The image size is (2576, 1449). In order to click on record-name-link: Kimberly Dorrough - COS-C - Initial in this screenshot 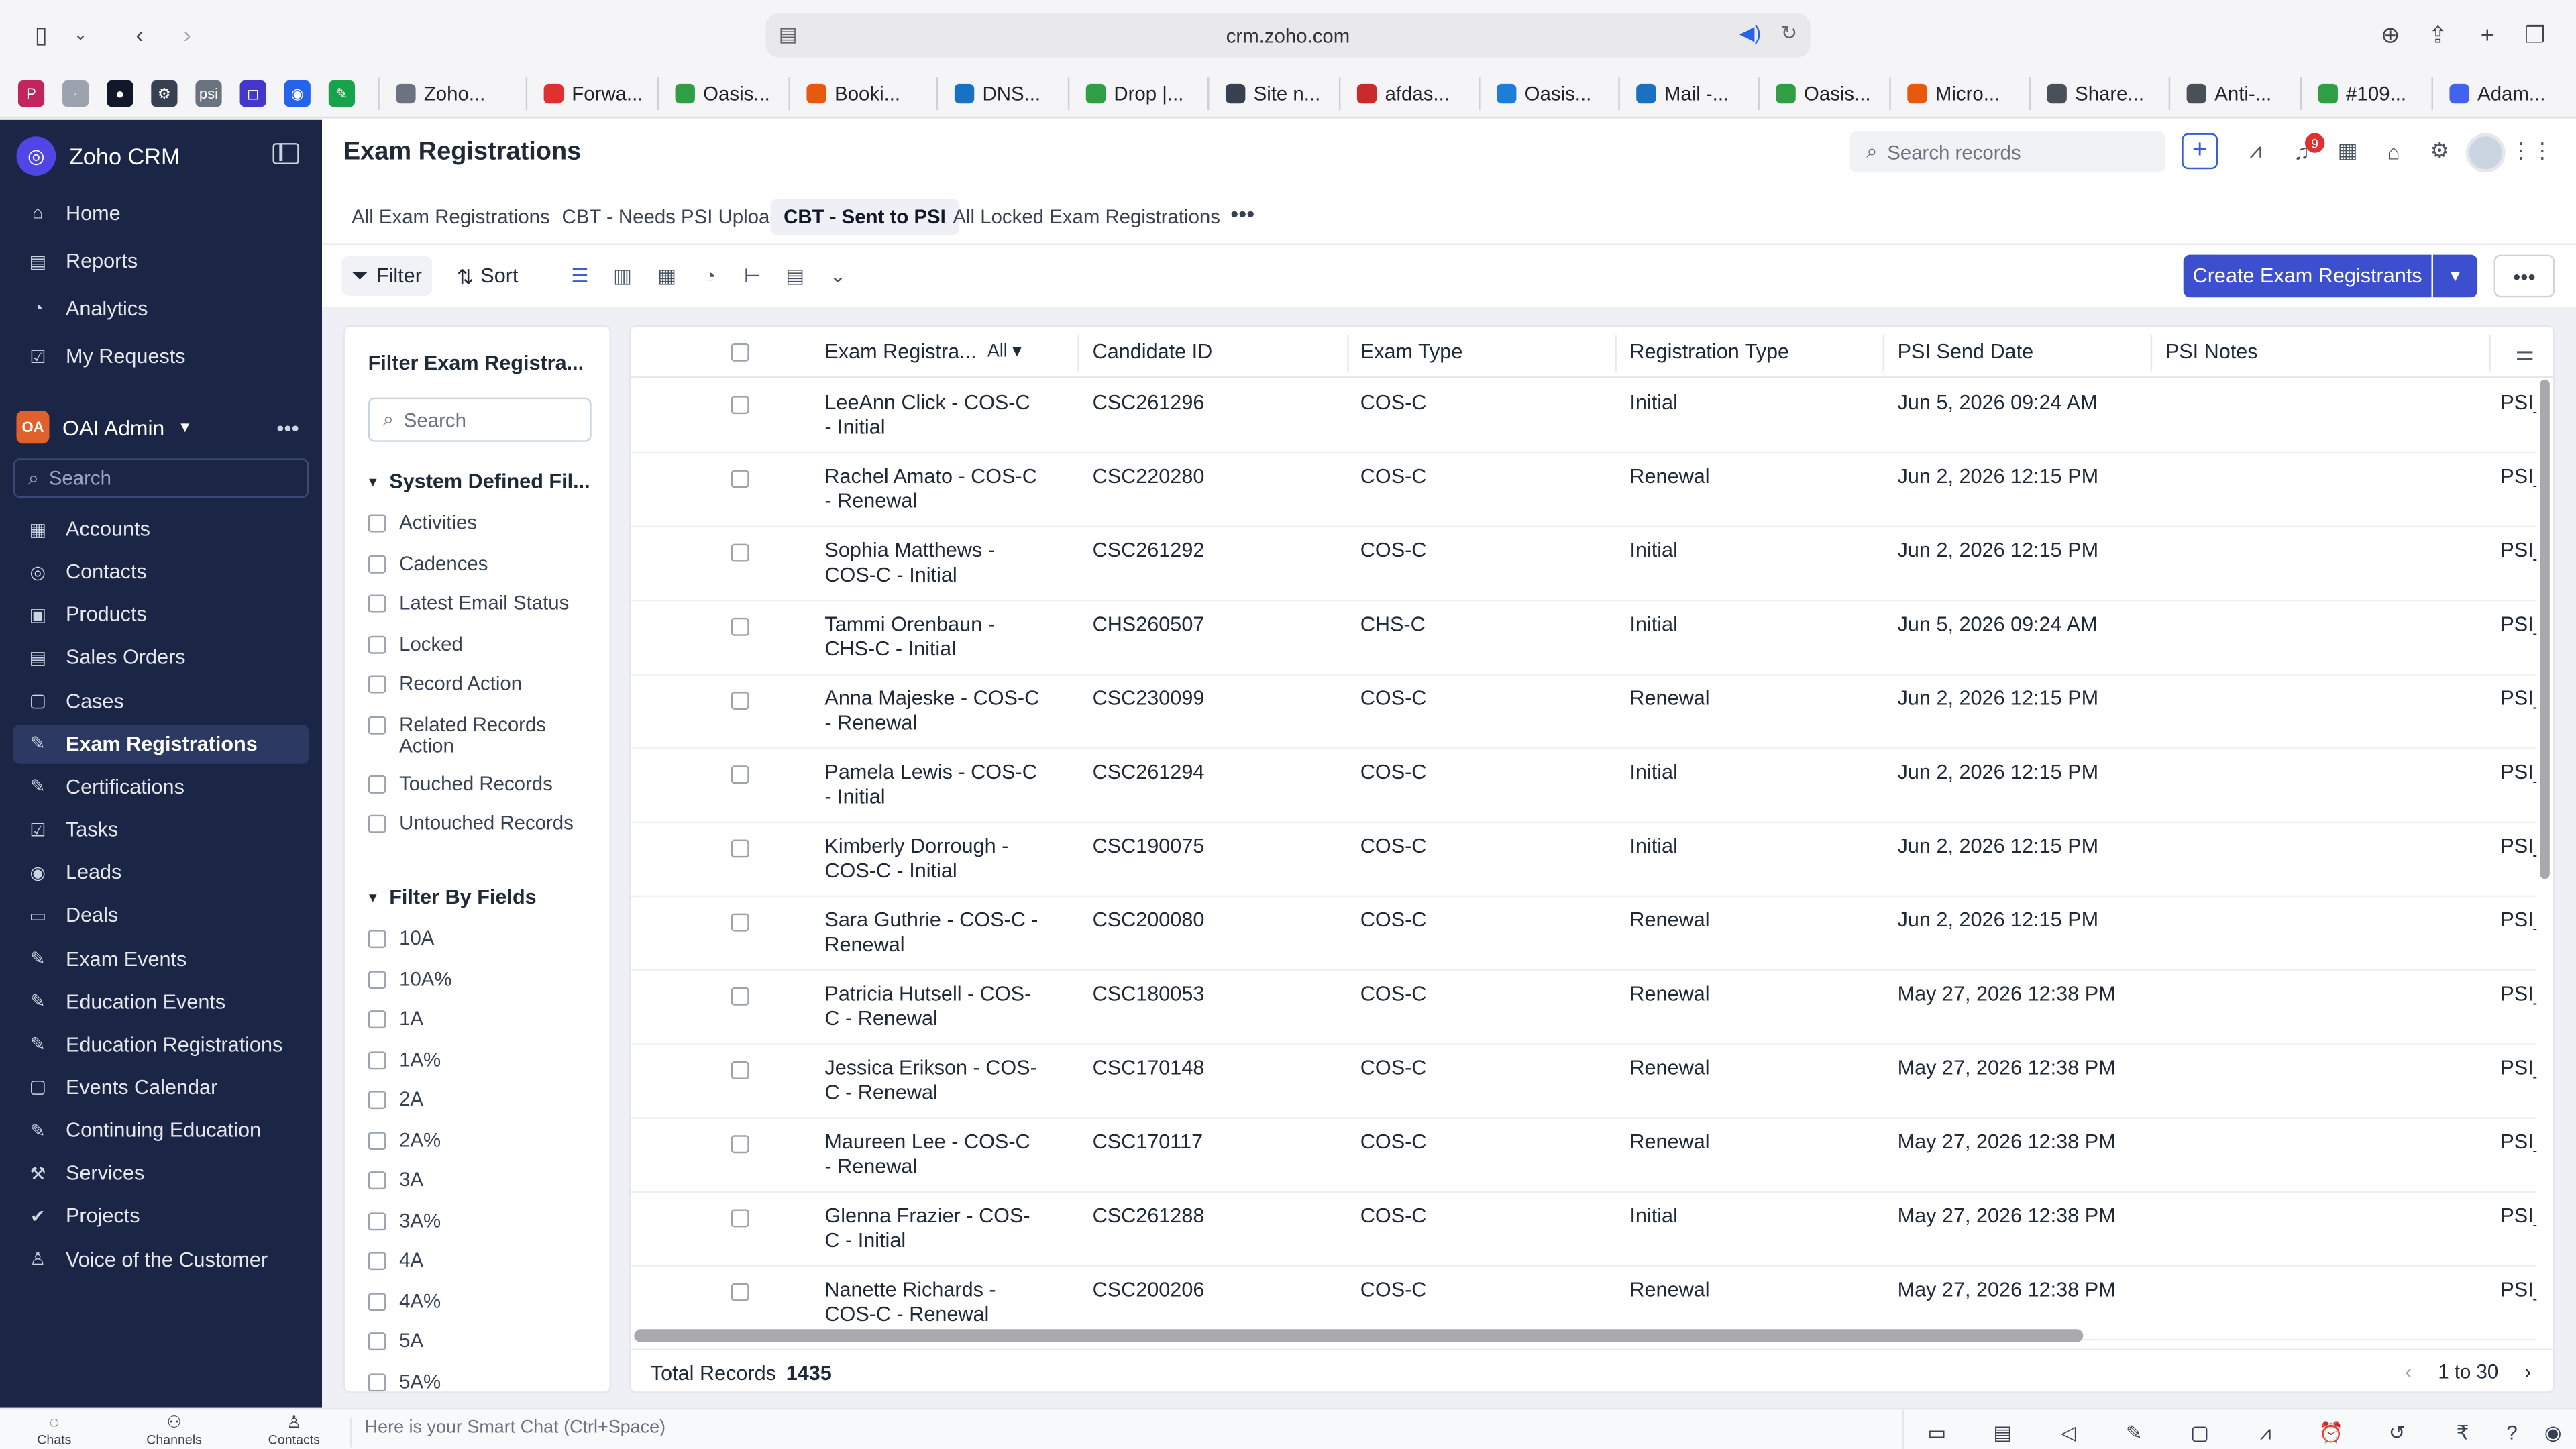, I will do `click(932, 859)`.